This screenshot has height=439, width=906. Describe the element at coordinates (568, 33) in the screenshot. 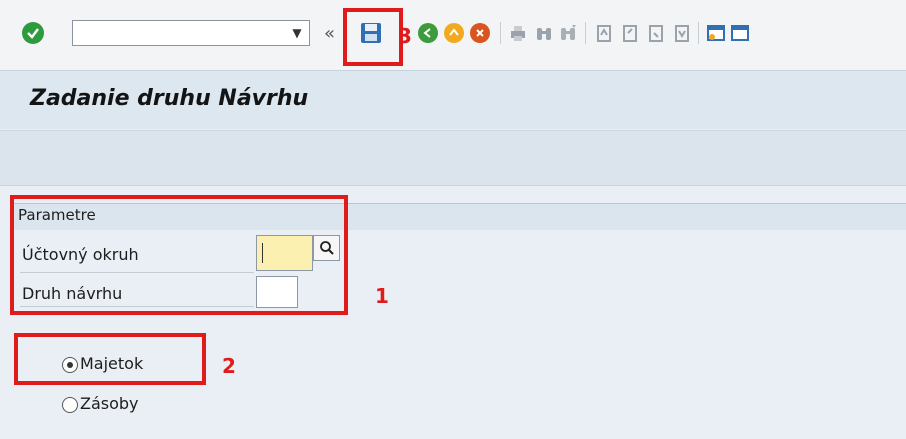

I see `find-next-icon` at that location.